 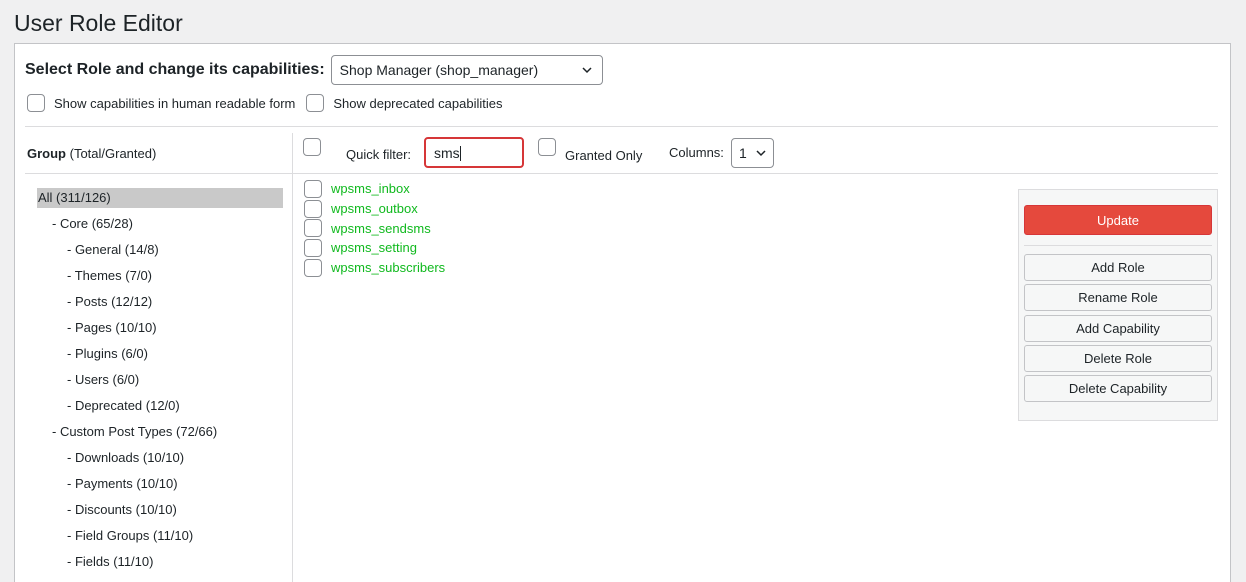 I want to click on group-item: - Deprecated (12/0), so click(x=160, y=409).